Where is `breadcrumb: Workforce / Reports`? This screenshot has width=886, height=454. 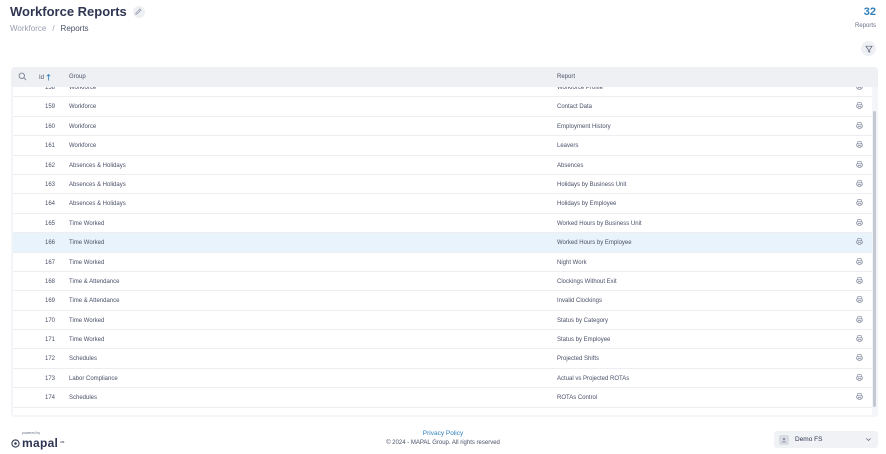 breadcrumb: Workforce / Reports is located at coordinates (77, 28).